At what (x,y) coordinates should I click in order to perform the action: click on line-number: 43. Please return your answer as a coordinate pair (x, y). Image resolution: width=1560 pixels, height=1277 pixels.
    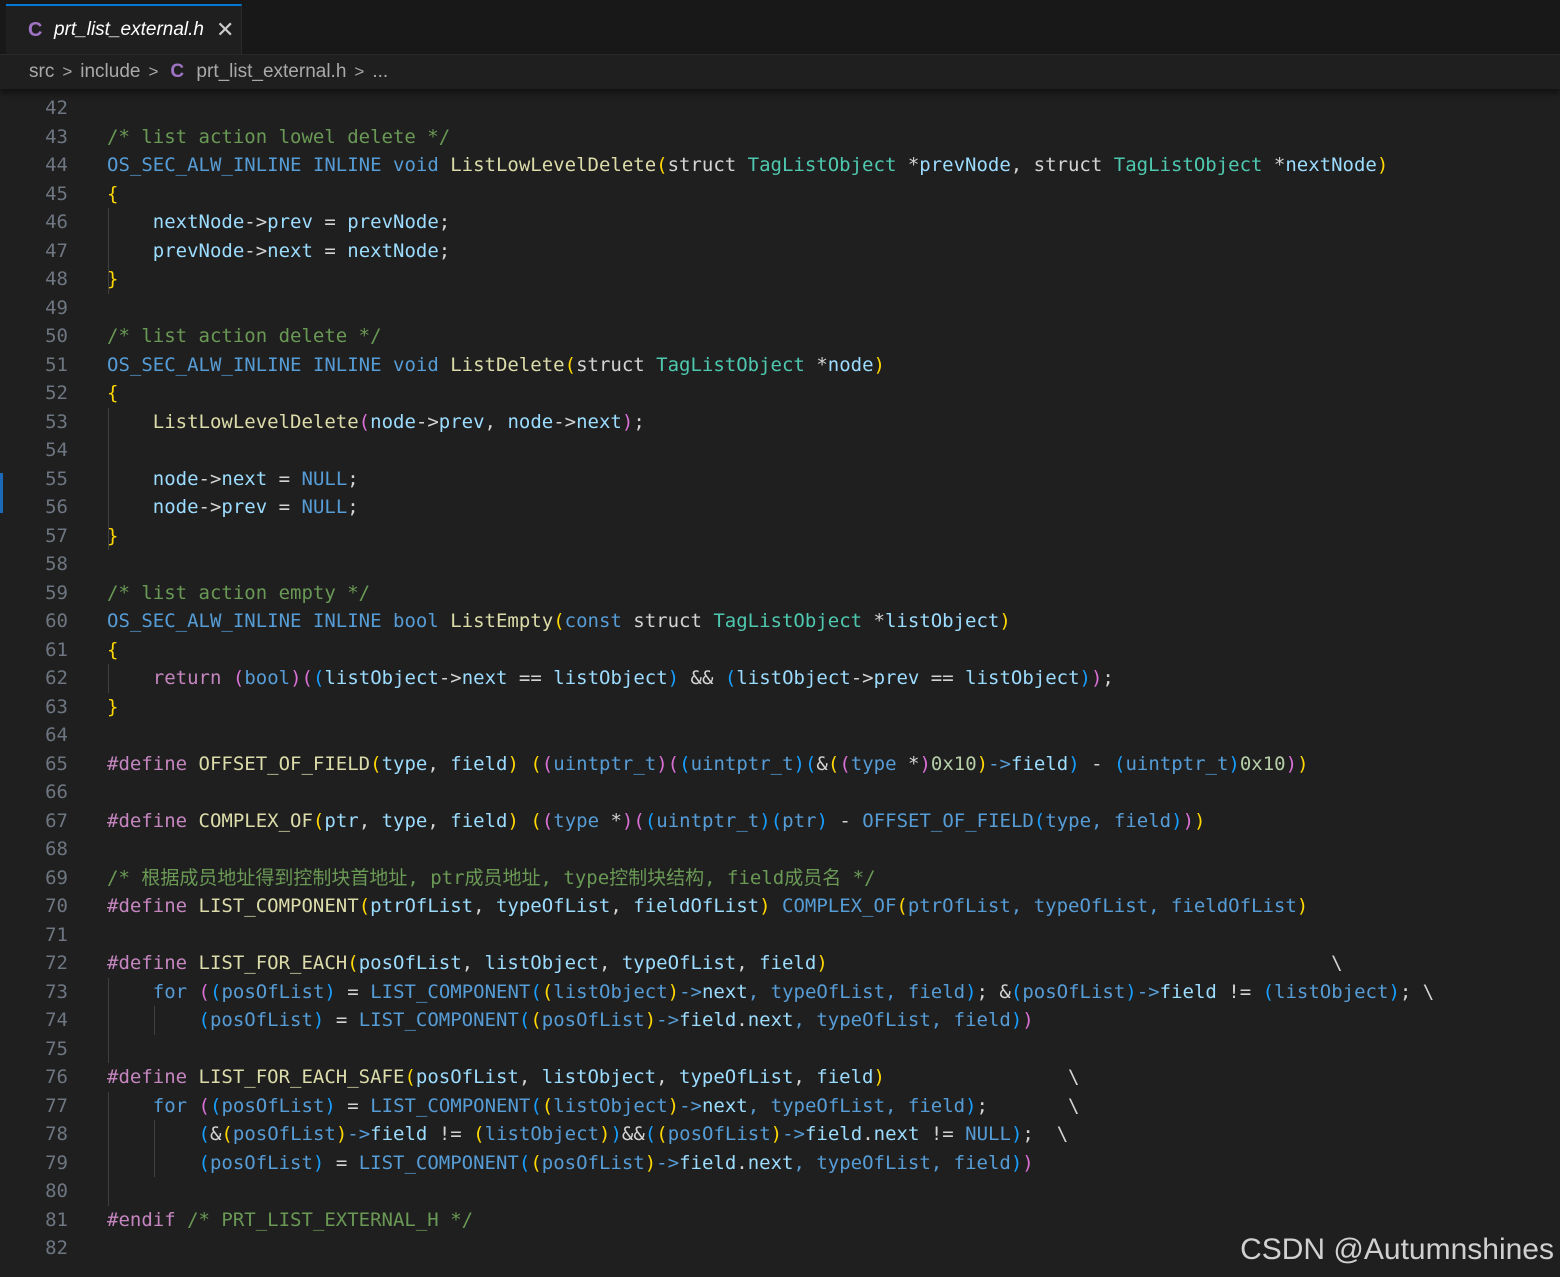
    Looking at the image, I should click on (56, 136).